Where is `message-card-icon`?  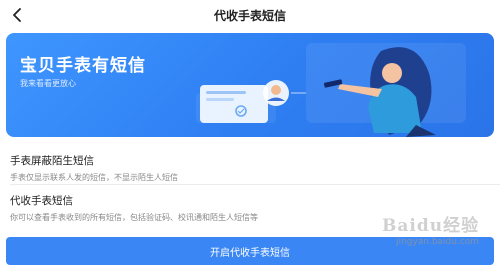 message-card-icon is located at coordinates (234, 104).